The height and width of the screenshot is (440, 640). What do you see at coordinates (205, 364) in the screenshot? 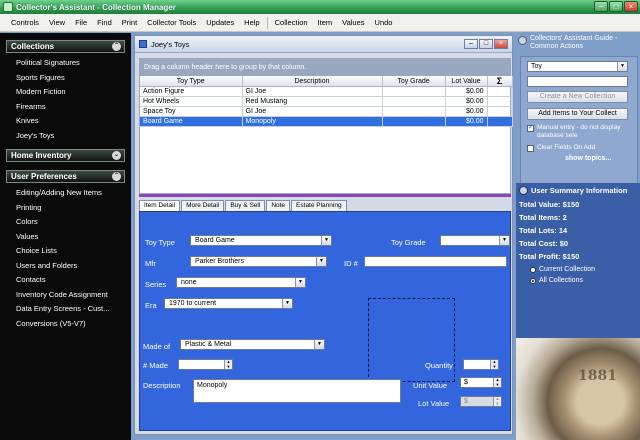
I see `num-made-stepper: ▲ ▼` at bounding box center [205, 364].